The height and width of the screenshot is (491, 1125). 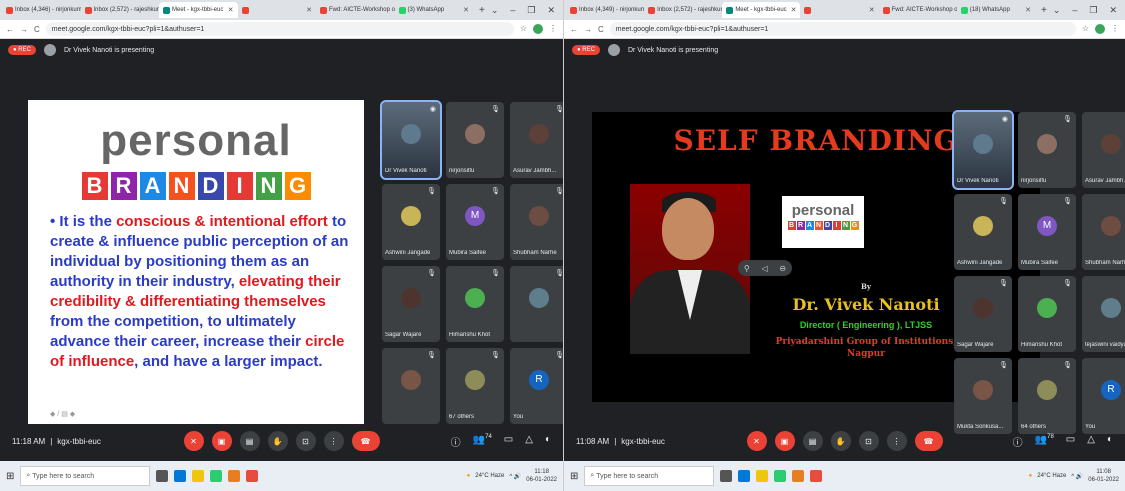 What do you see at coordinates (536, 386) in the screenshot?
I see `participant-tile: R 🎙 You` at bounding box center [536, 386].